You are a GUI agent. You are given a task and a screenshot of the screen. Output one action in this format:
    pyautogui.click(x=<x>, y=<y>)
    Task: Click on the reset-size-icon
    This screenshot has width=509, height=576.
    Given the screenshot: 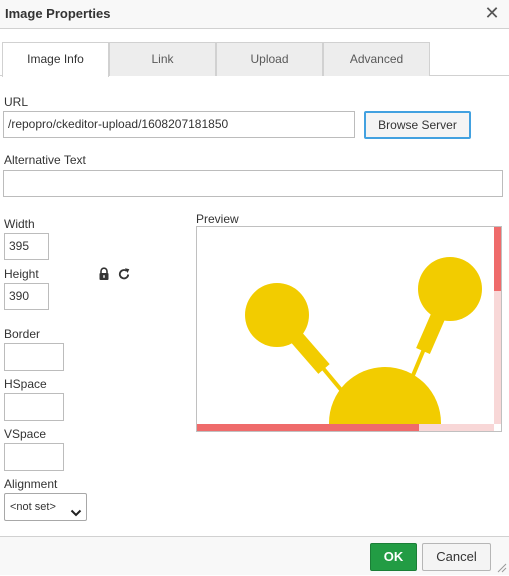 What is the action you would take?
    pyautogui.click(x=124, y=274)
    